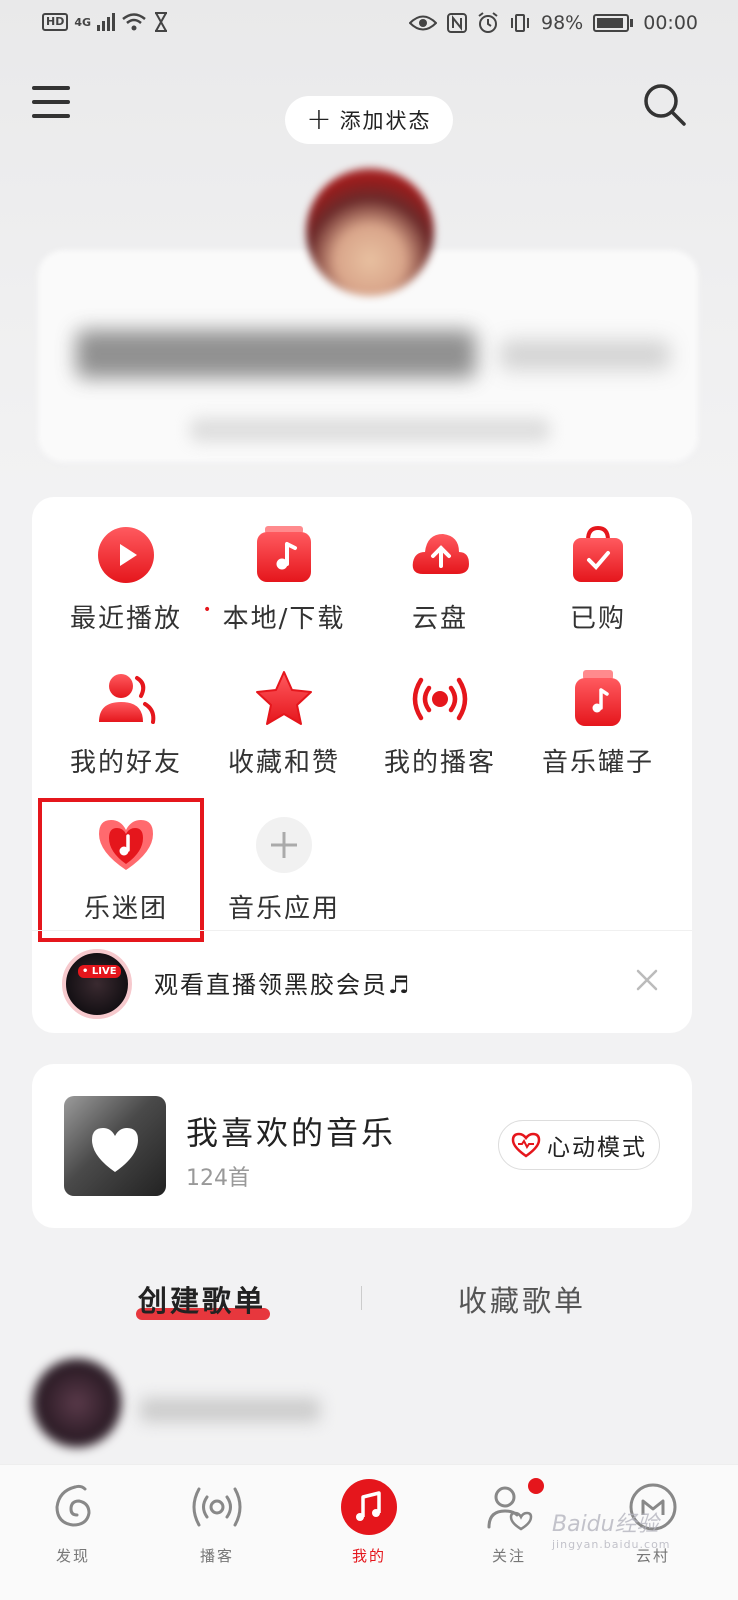 This screenshot has width=738, height=1600. I want to click on watermark: Baidu经验 jingyan.baidu.com, so click(611, 1528).